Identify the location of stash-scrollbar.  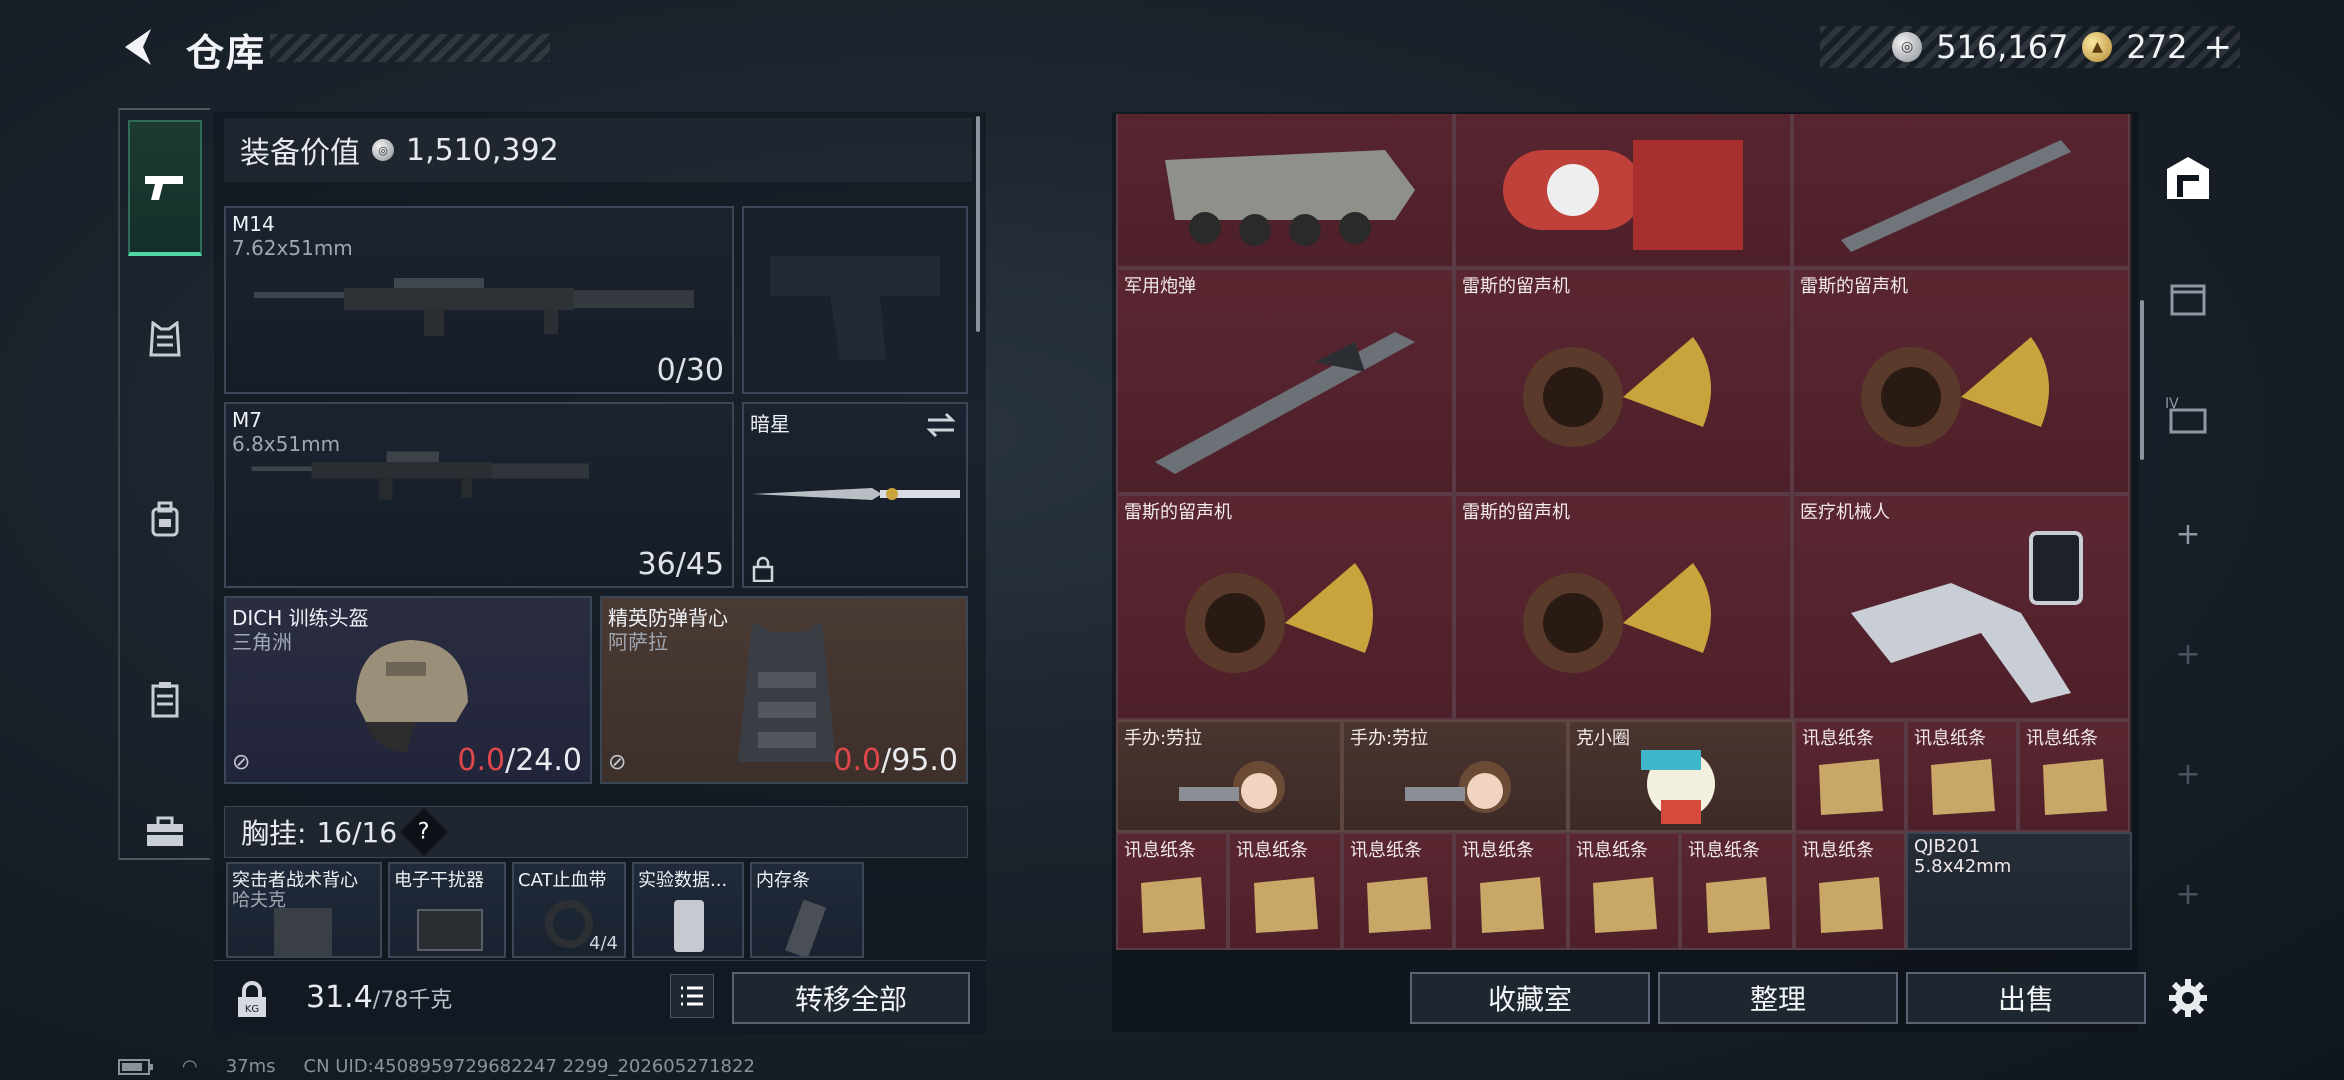
(2142, 380).